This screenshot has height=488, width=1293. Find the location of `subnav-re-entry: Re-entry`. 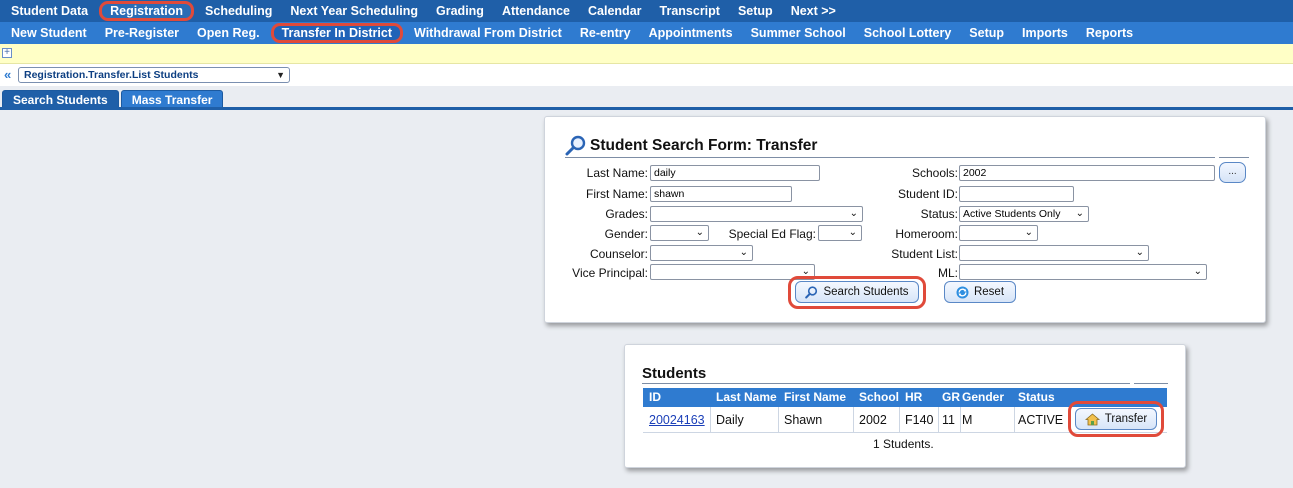

subnav-re-entry: Re-entry is located at coordinates (605, 33).